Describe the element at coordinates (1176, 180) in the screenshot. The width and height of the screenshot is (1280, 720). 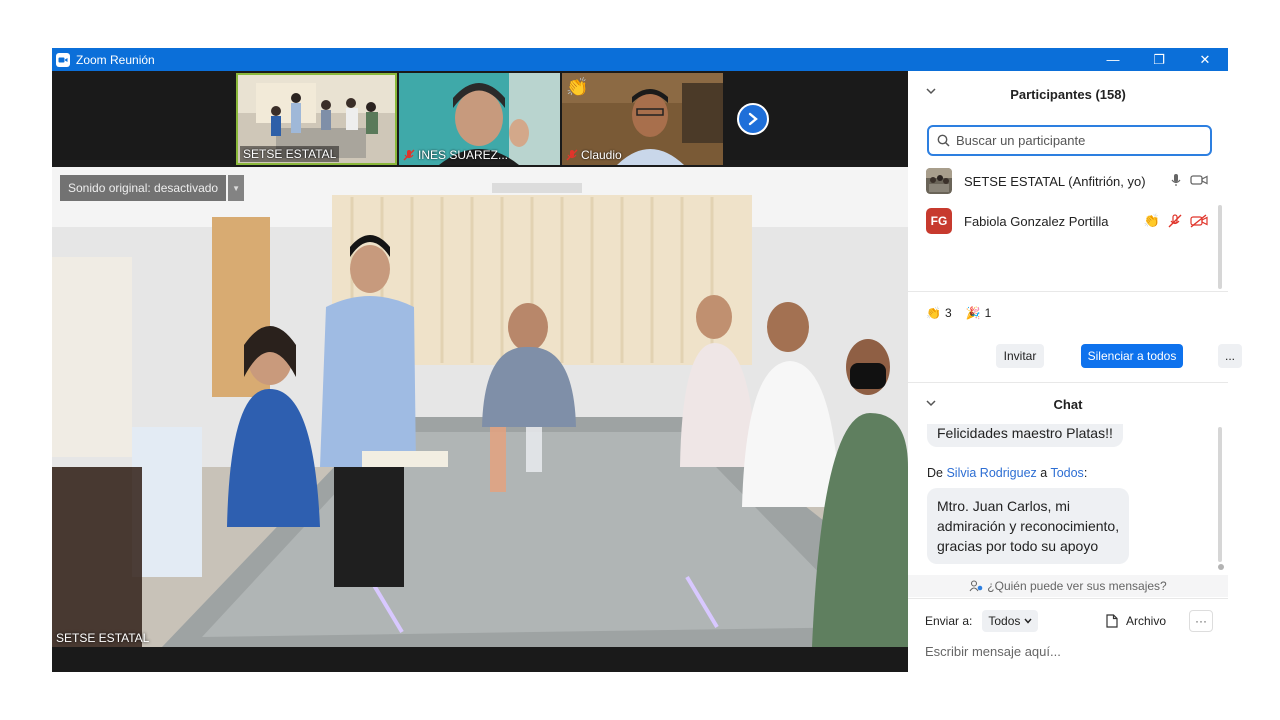
I see `mic-icon` at that location.